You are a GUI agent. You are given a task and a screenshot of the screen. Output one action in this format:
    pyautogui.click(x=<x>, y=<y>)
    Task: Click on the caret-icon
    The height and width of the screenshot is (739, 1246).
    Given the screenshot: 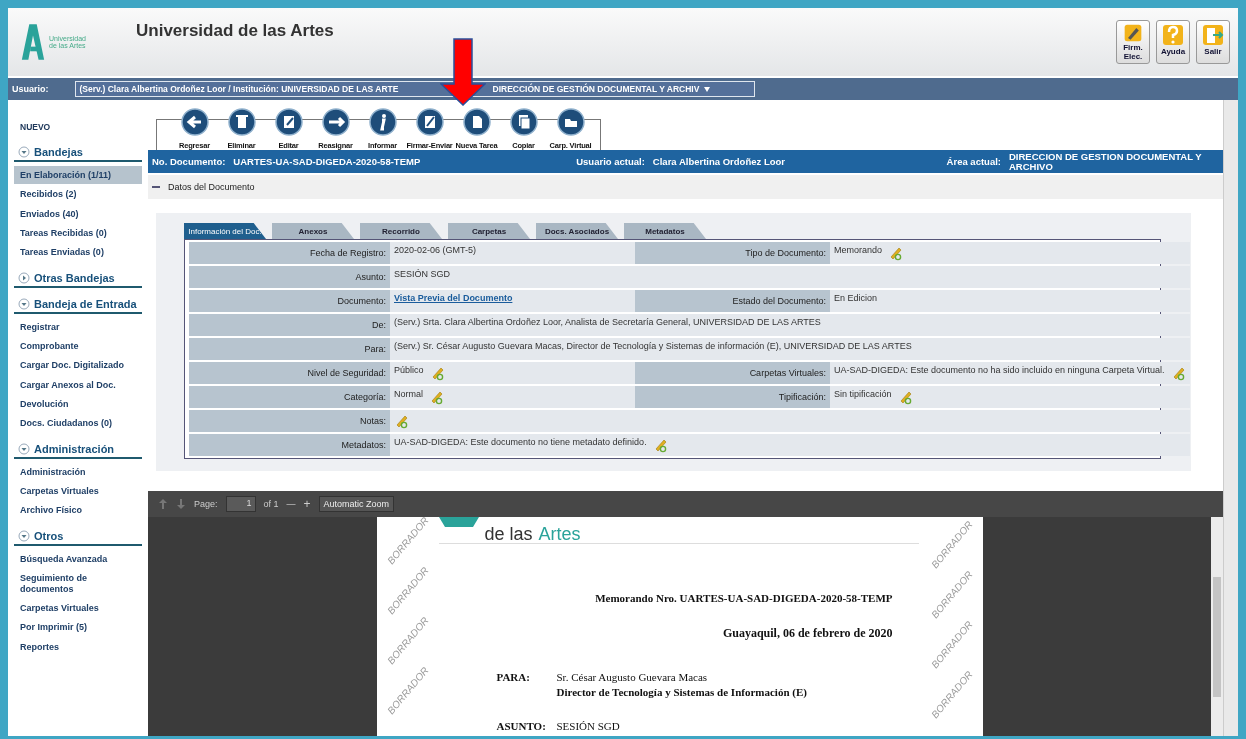 What is the action you would take?
    pyautogui.click(x=707, y=89)
    